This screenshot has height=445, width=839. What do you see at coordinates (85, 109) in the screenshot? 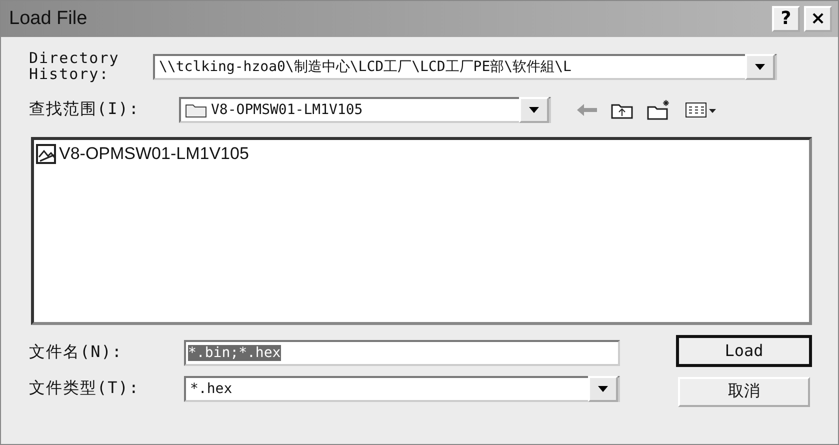
I see `look-in-label: 查找范围(I):` at bounding box center [85, 109].